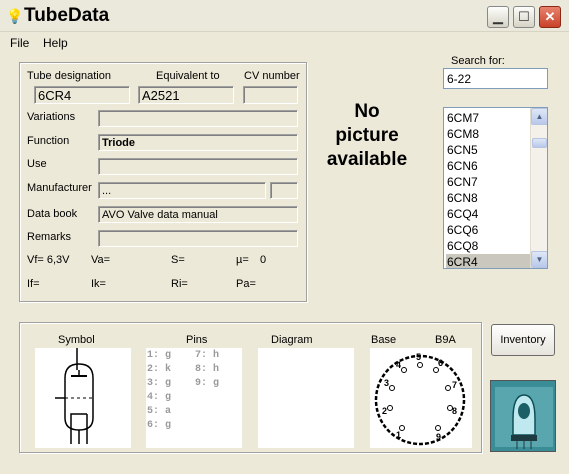  Describe the element at coordinates (538, 188) in the screenshot. I see `listbox-scrollbar: ▲ ▼` at that location.